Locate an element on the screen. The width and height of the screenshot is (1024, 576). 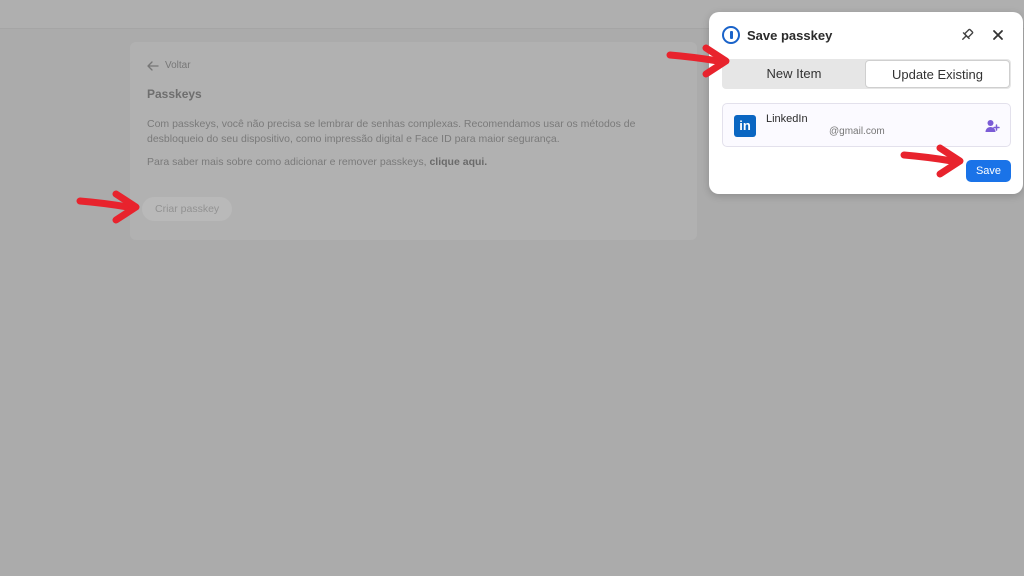
pin-icon is located at coordinates (967, 35).